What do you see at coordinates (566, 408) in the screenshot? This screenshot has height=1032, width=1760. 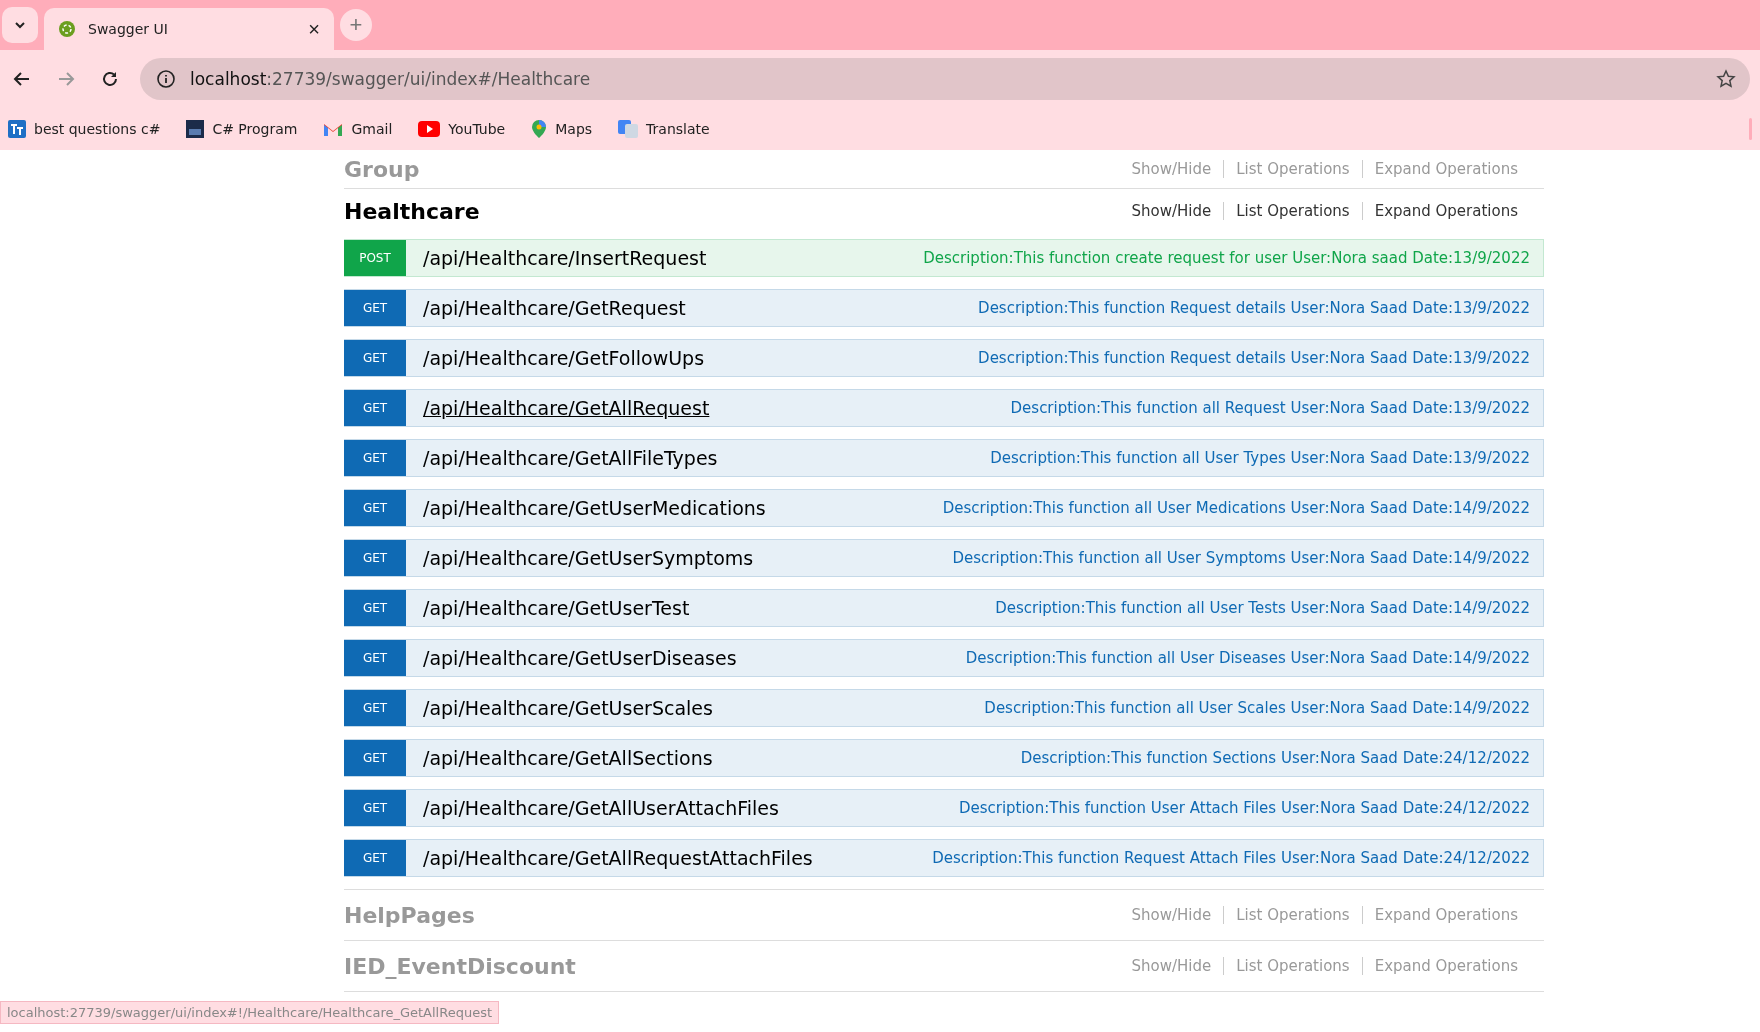 I see `operation-path: /api/Healthcare/GetAllRequest` at bounding box center [566, 408].